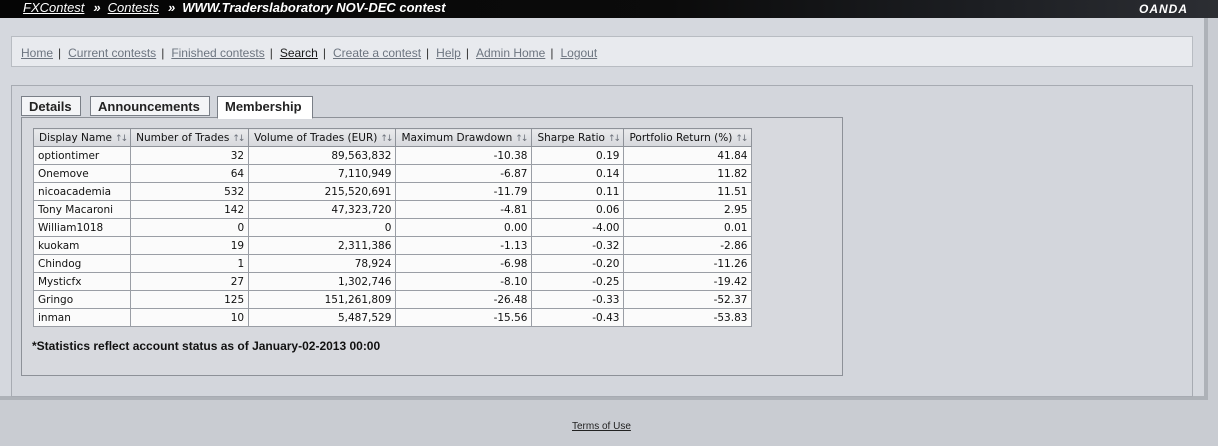 Image resolution: width=1218 pixels, height=446 pixels. Describe the element at coordinates (76, 137) in the screenshot. I see `column-header-label: Display Name` at that location.